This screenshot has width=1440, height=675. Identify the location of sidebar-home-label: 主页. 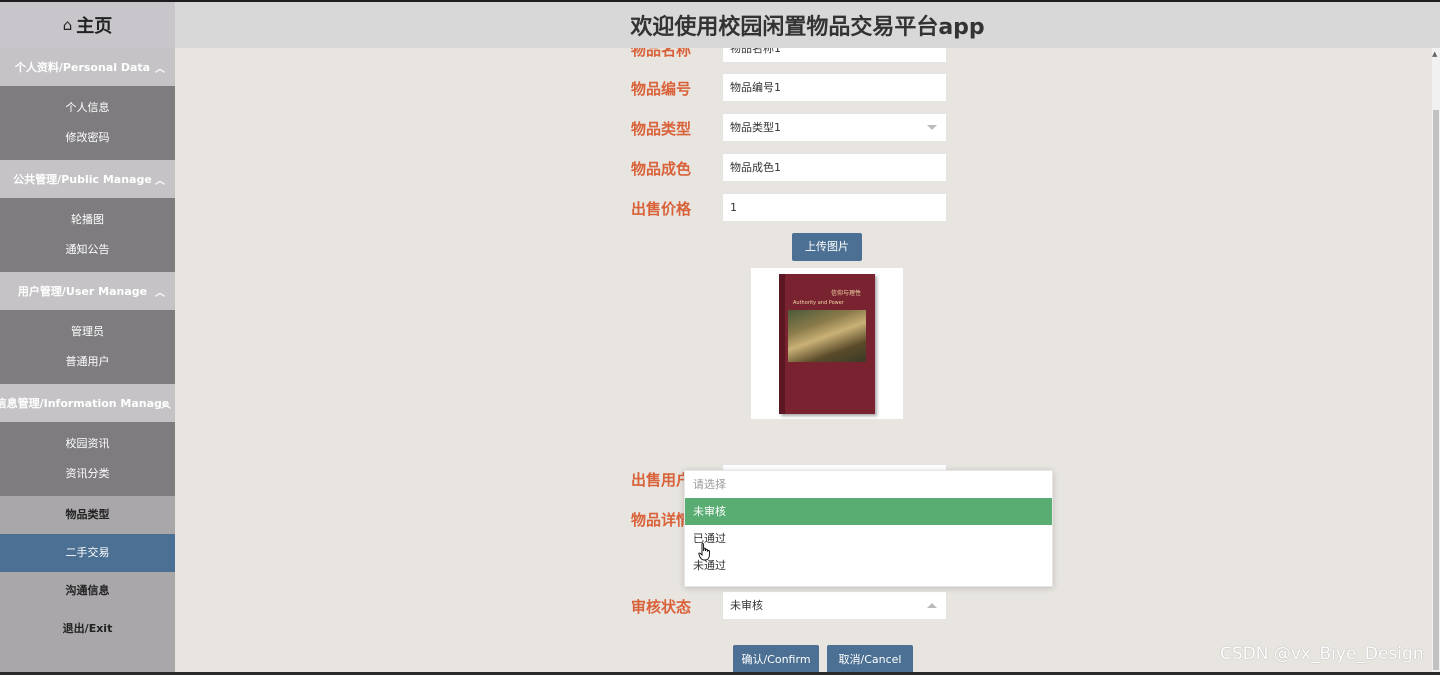
(94, 26).